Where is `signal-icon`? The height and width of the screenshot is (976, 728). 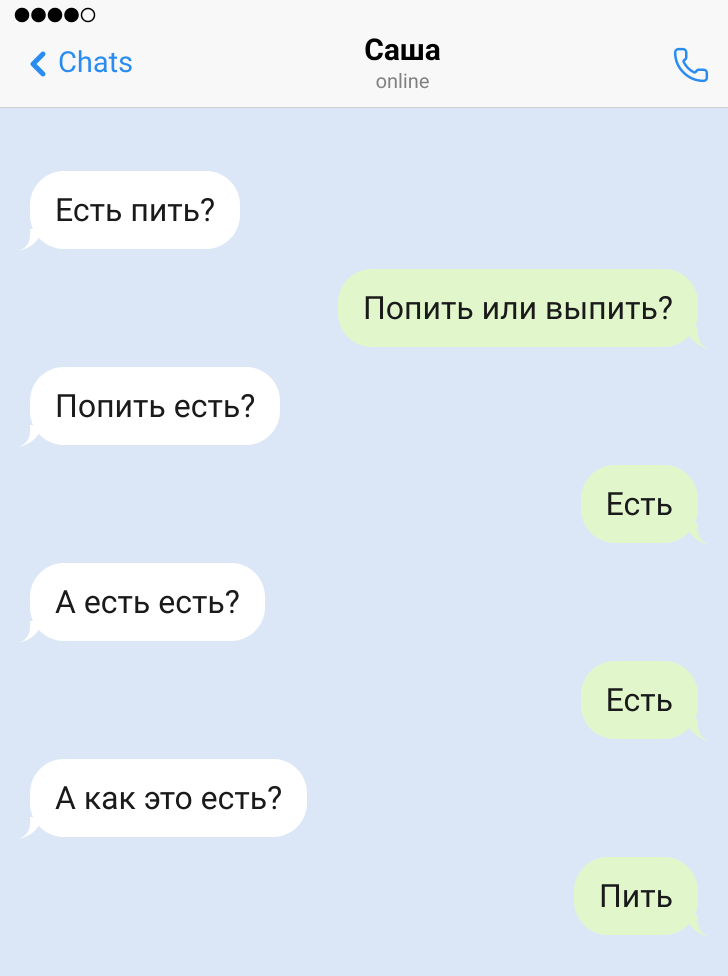 signal-icon is located at coordinates (55, 15).